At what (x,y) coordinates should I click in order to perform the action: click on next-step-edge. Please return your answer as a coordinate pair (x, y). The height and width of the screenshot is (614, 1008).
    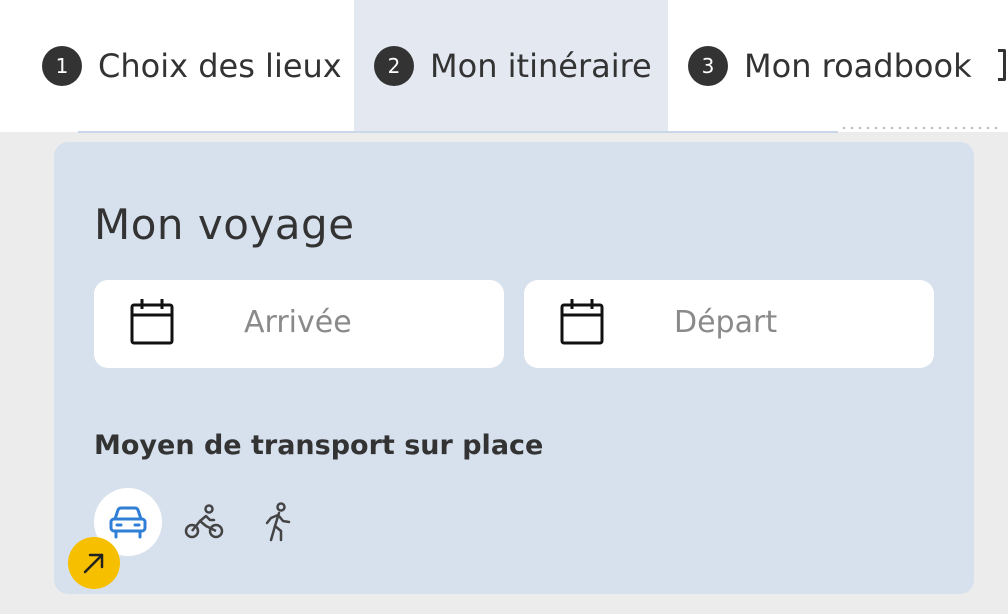
    Looking at the image, I should click on (1002, 65).